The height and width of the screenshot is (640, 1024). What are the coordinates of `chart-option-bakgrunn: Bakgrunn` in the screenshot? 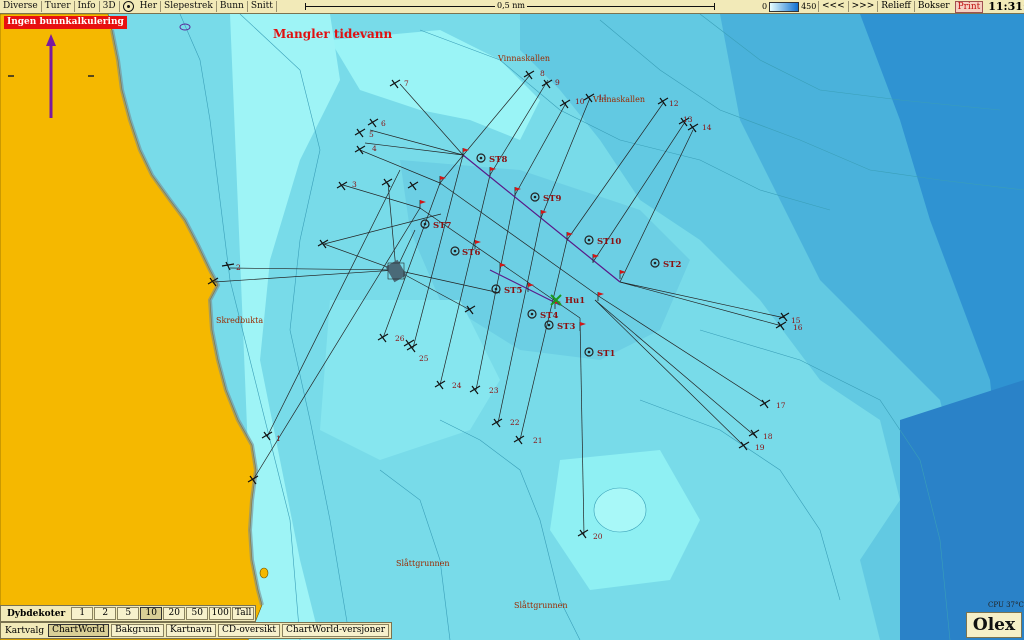 It's located at (137, 630).